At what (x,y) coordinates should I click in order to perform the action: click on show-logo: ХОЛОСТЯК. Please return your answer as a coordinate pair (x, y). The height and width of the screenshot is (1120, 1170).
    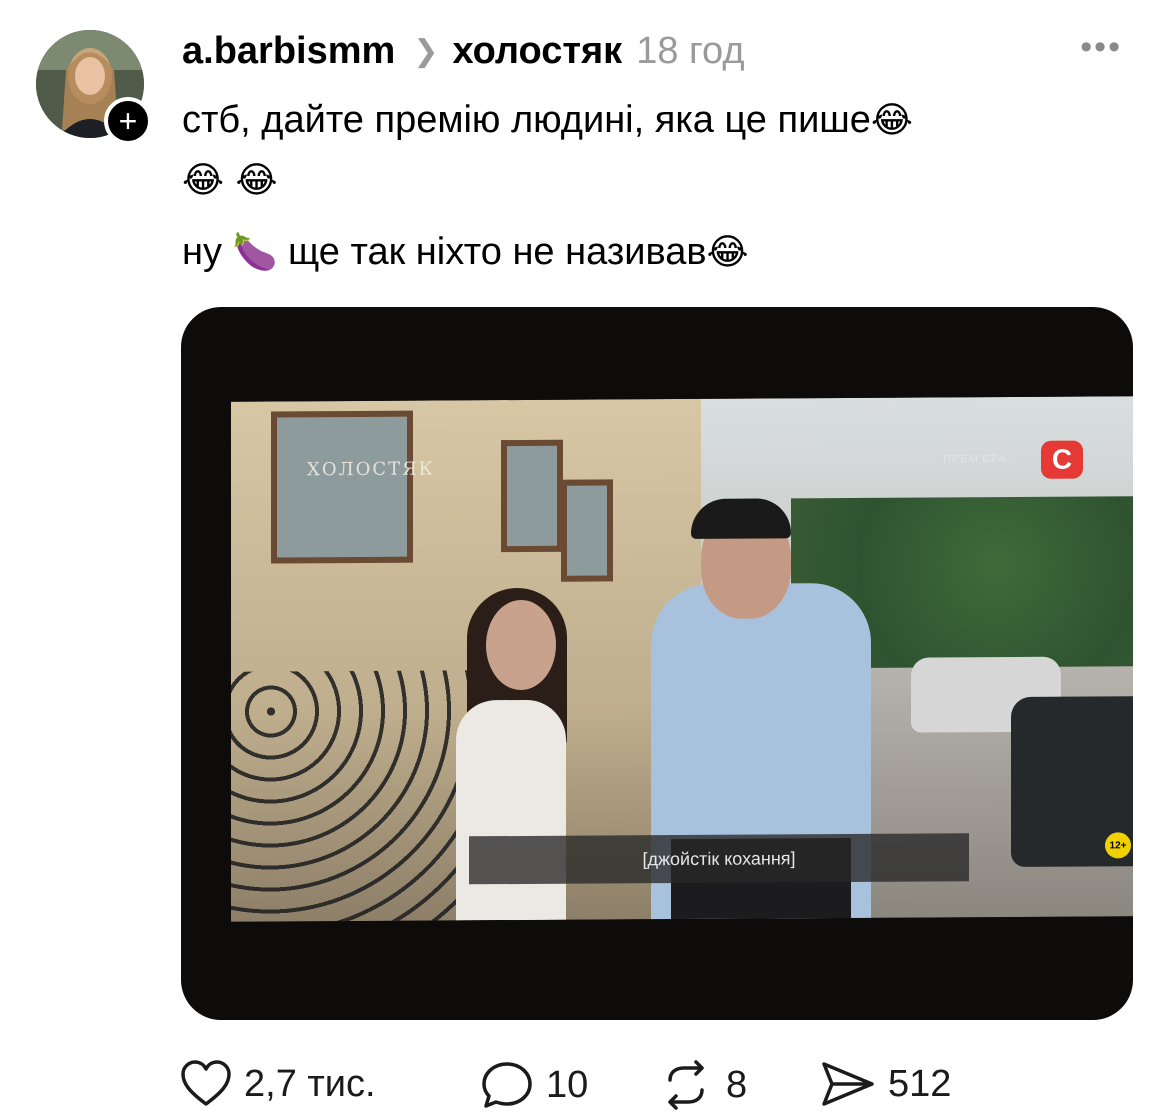
    Looking at the image, I should click on (371, 469).